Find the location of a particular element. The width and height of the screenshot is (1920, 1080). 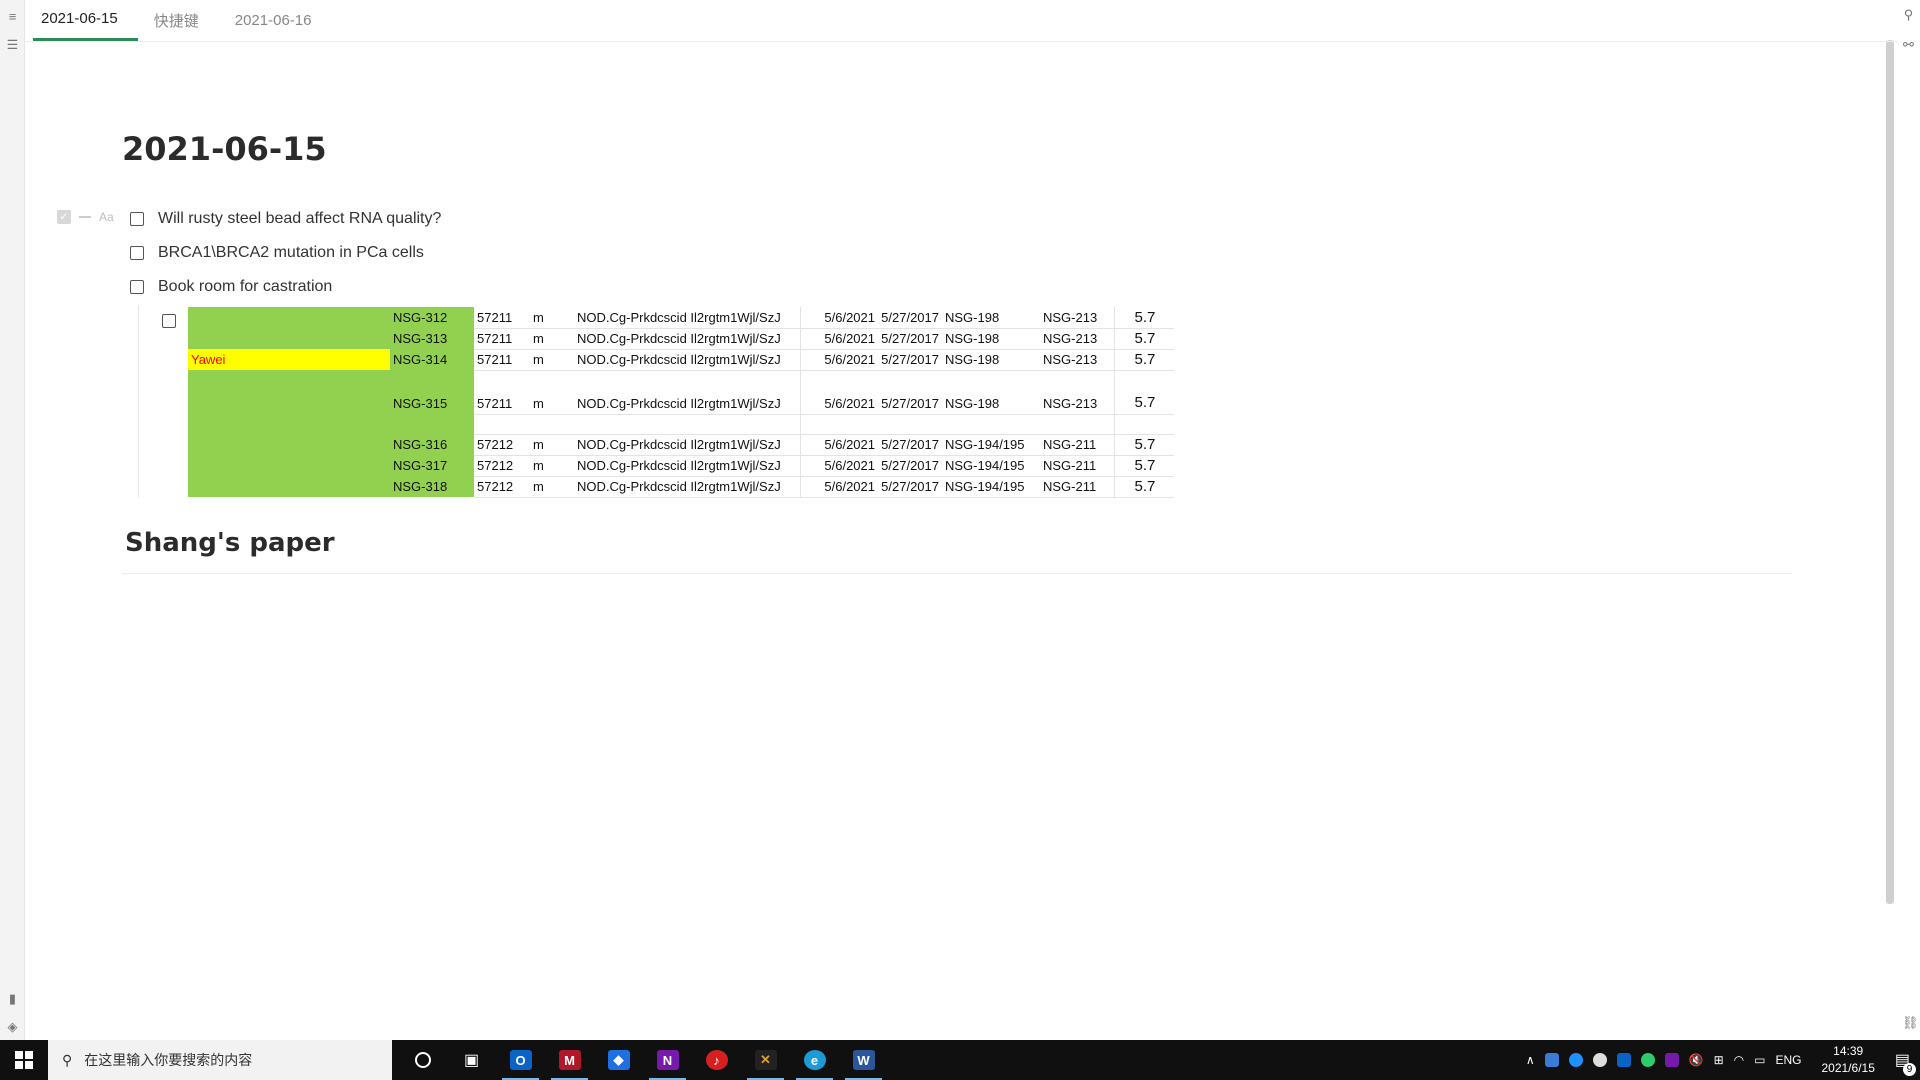

network-icon: ⊞ is located at coordinates (1719, 1060).